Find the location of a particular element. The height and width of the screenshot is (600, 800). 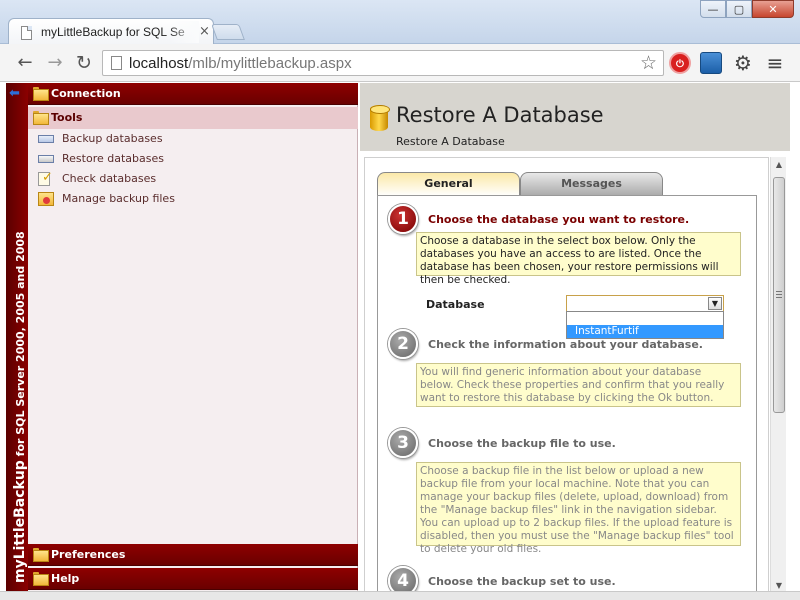

url-path: /mlb/mylittlebackup.aspx is located at coordinates (270, 63).